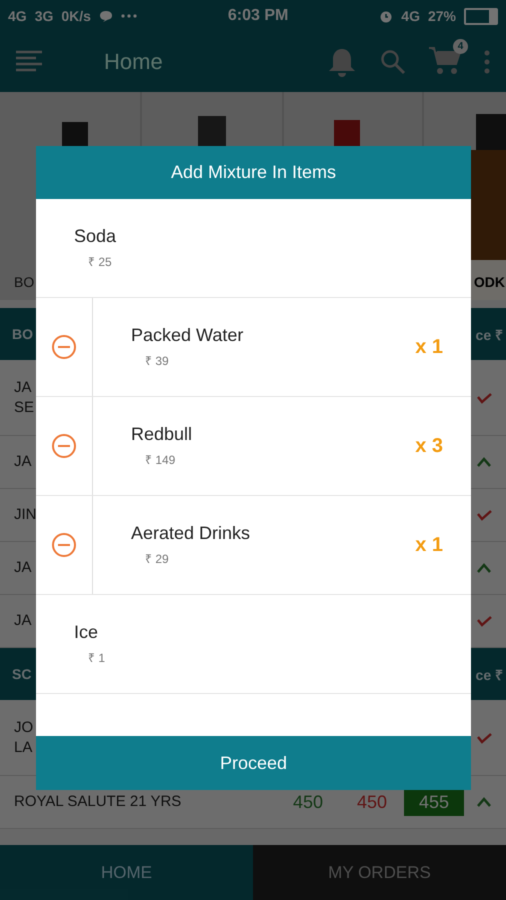 The image size is (506, 900). Describe the element at coordinates (29, 62) in the screenshot. I see `menu-icon` at that location.